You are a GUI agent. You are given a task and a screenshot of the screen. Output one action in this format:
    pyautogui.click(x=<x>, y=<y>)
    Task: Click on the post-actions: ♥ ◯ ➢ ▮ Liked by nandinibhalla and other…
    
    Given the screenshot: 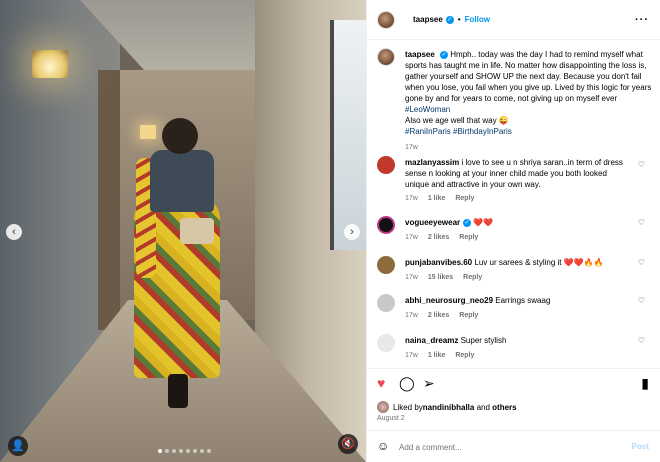 What is the action you would take?
    pyautogui.click(x=513, y=398)
    